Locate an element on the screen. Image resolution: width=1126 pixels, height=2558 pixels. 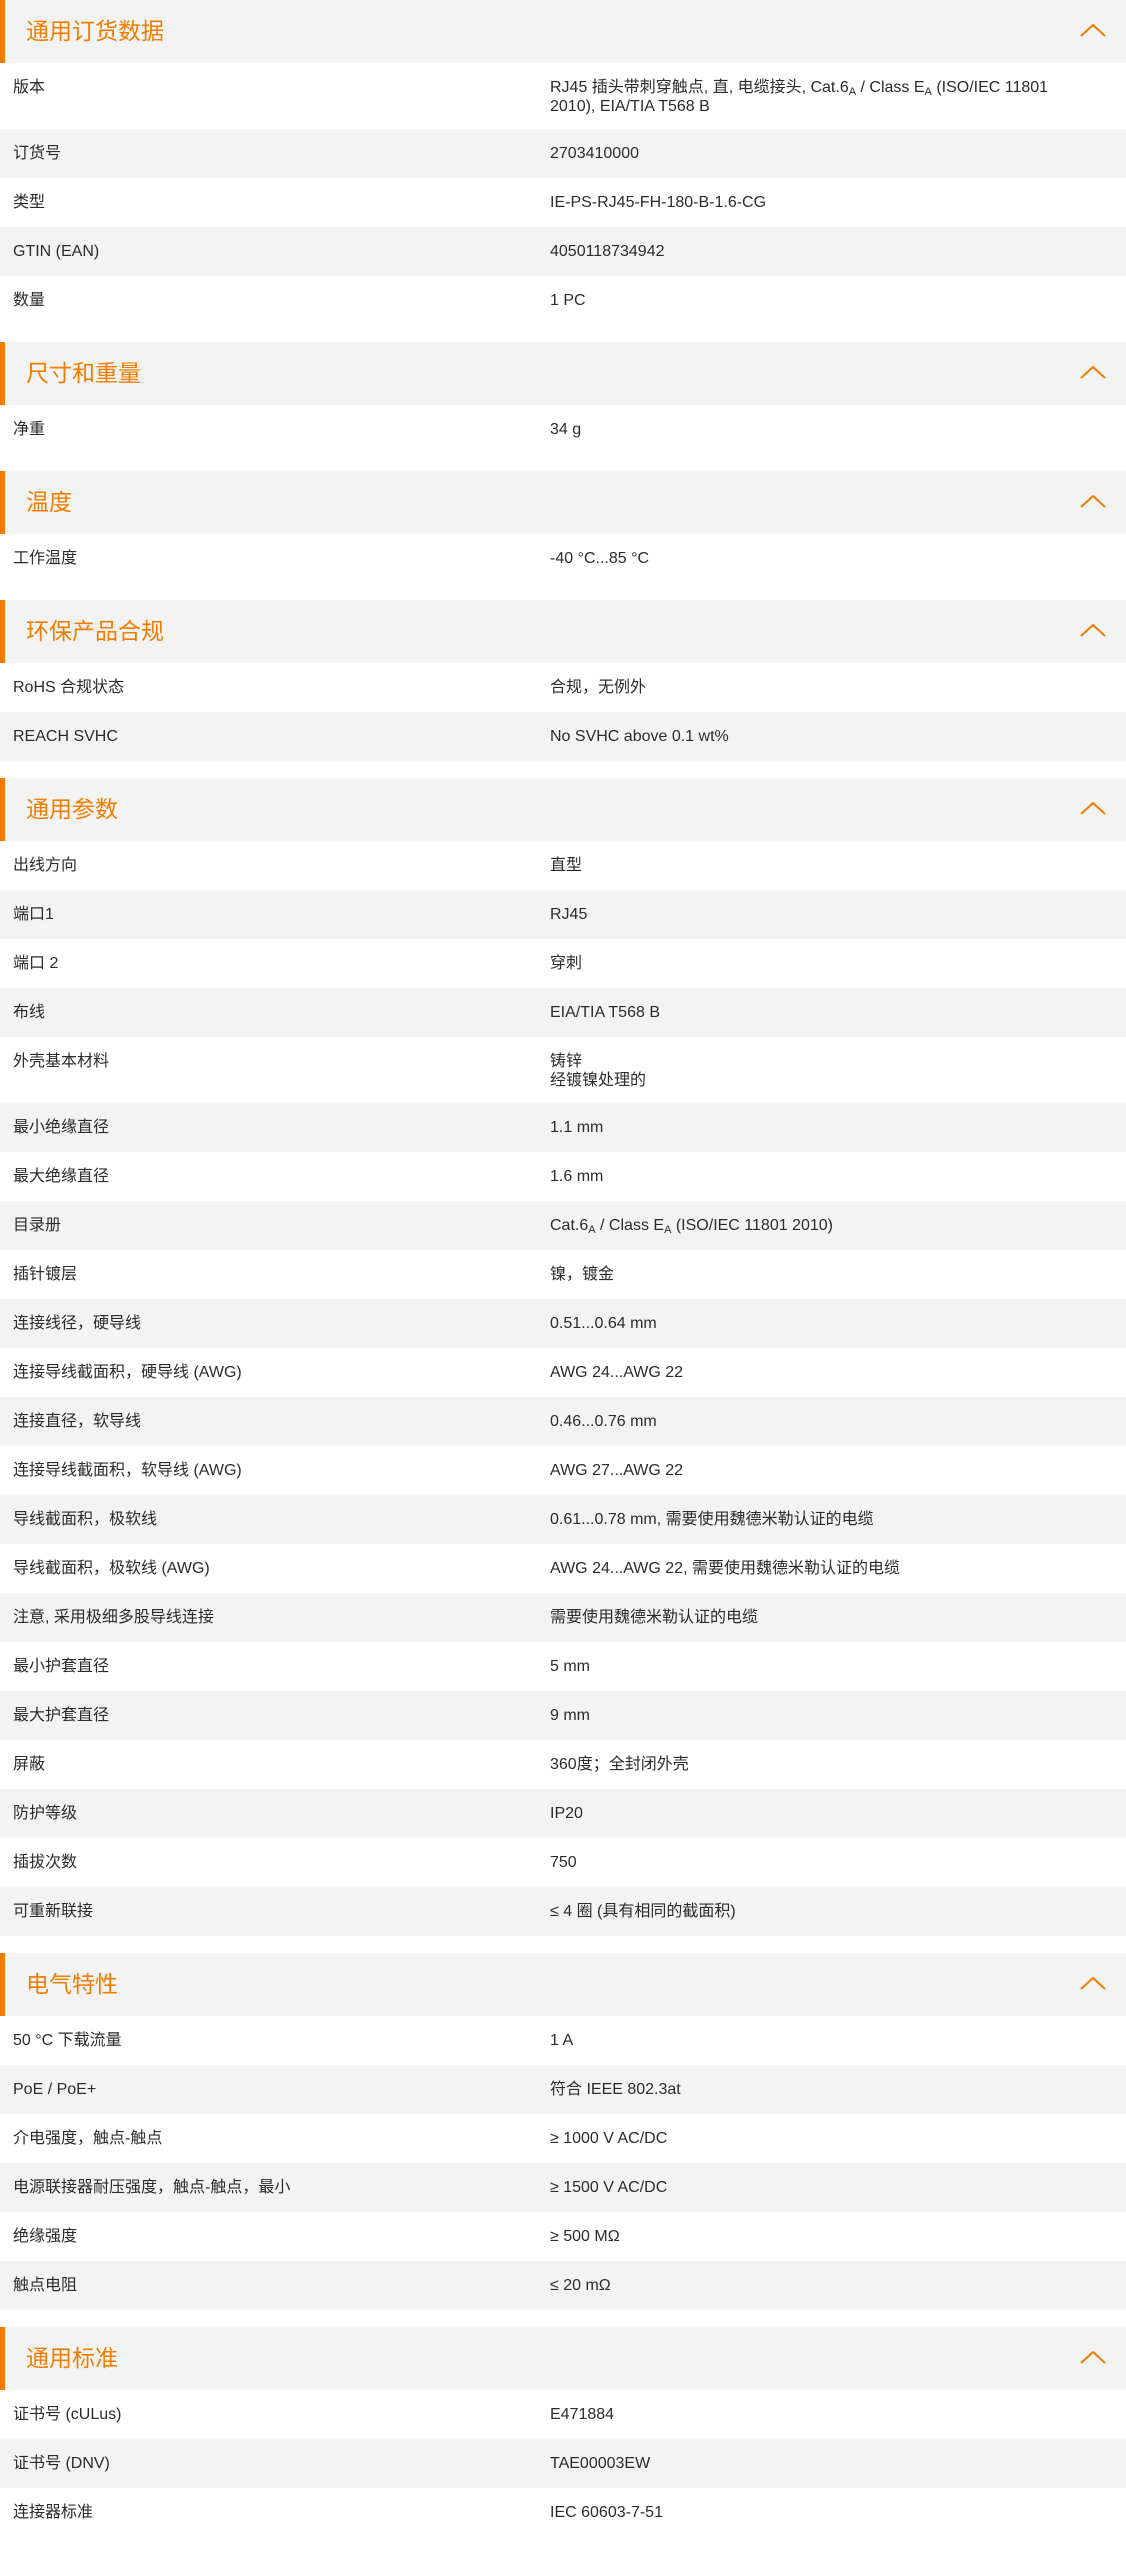
spec-row: 屏蔽 360度；全封闭外壳 is located at coordinates (563, 1764).